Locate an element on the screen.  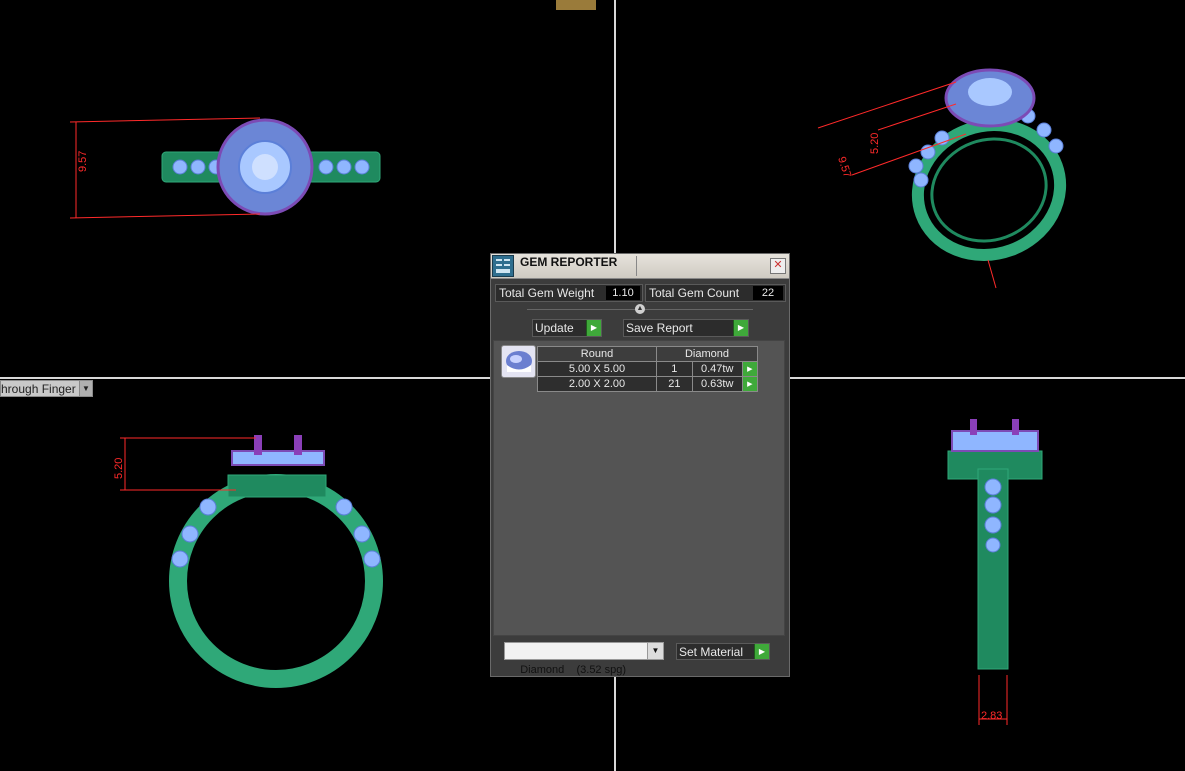
set-material-button: Set Material ▶ is located at coordinates (723, 651).